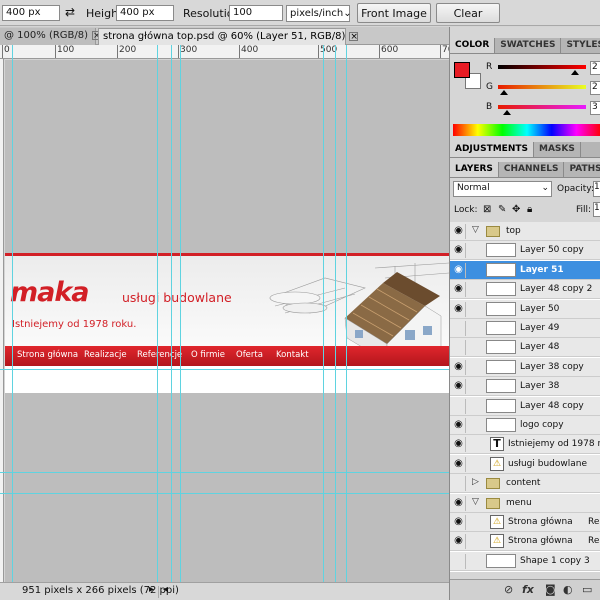  Describe the element at coordinates (51, 36) in the screenshot. I see `document-tab-1: @ 100% (RGB/8) ×` at that location.